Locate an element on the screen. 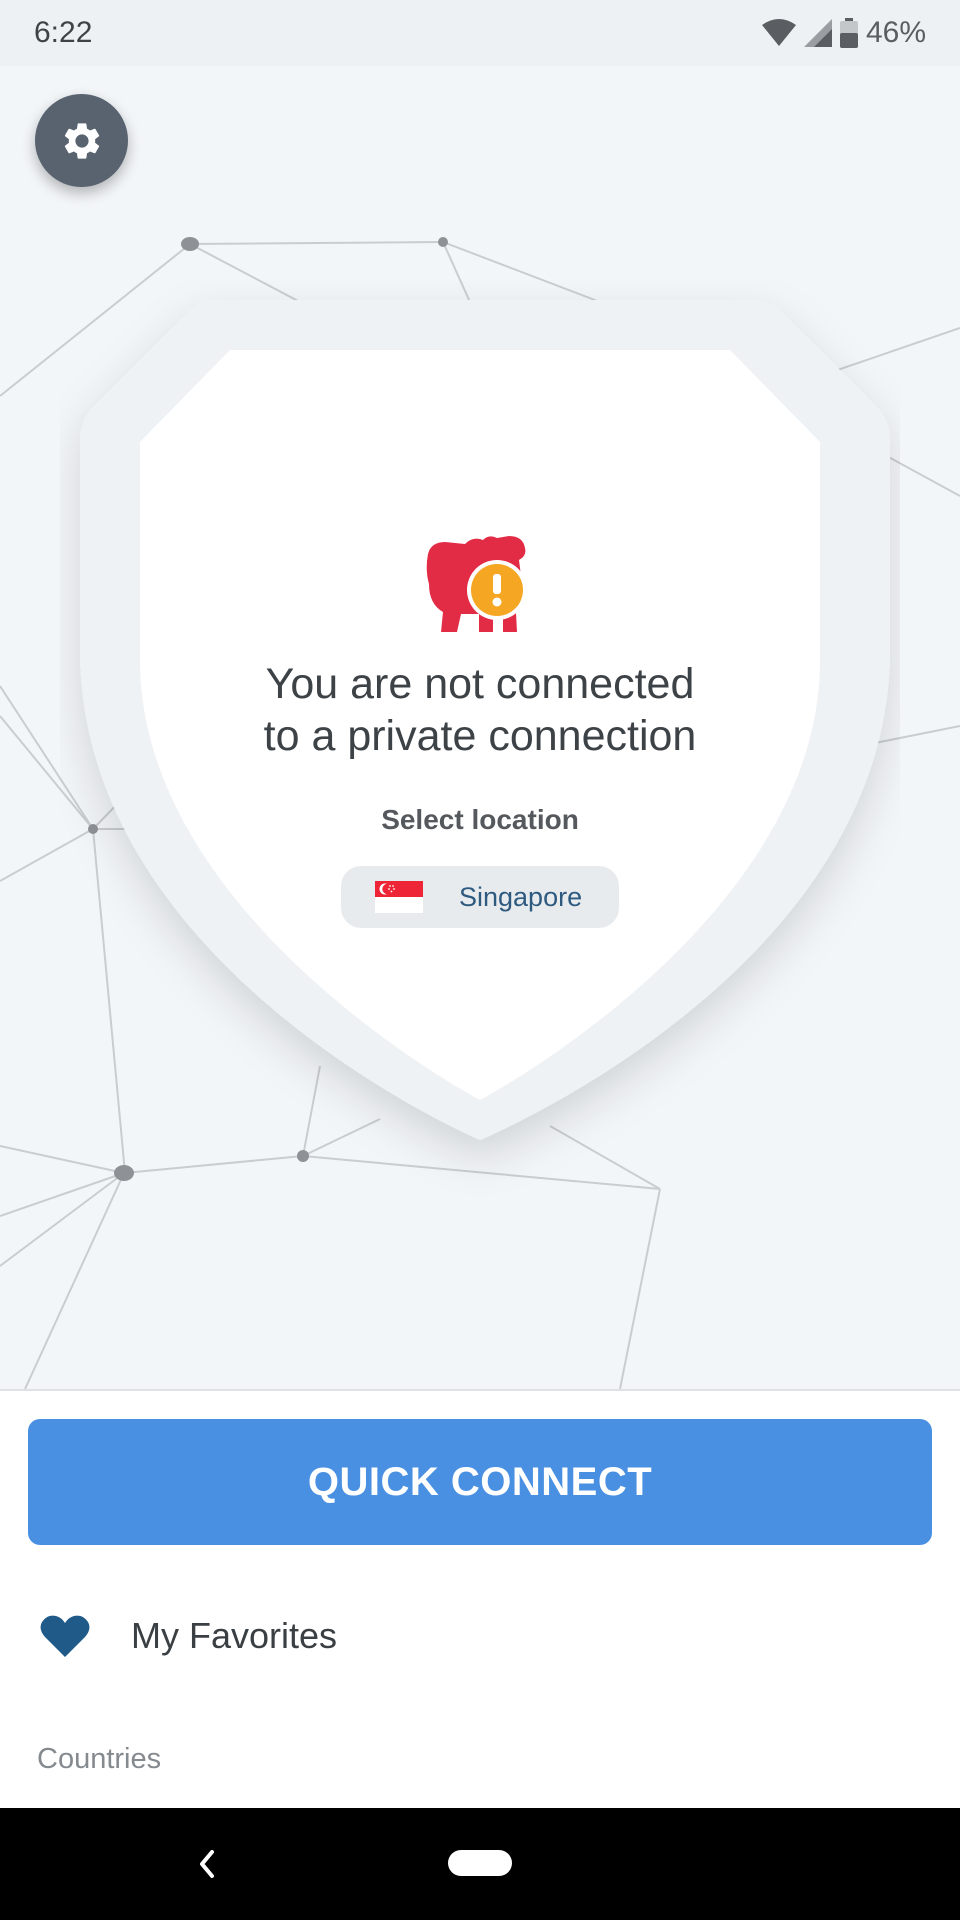 This screenshot has height=1920, width=960. navigation-bar is located at coordinates (480, 1864).